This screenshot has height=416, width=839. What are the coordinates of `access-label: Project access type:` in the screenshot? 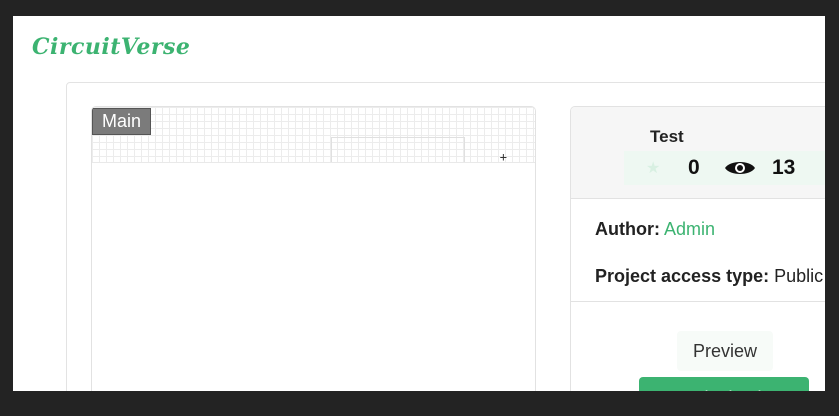 It's located at (682, 276).